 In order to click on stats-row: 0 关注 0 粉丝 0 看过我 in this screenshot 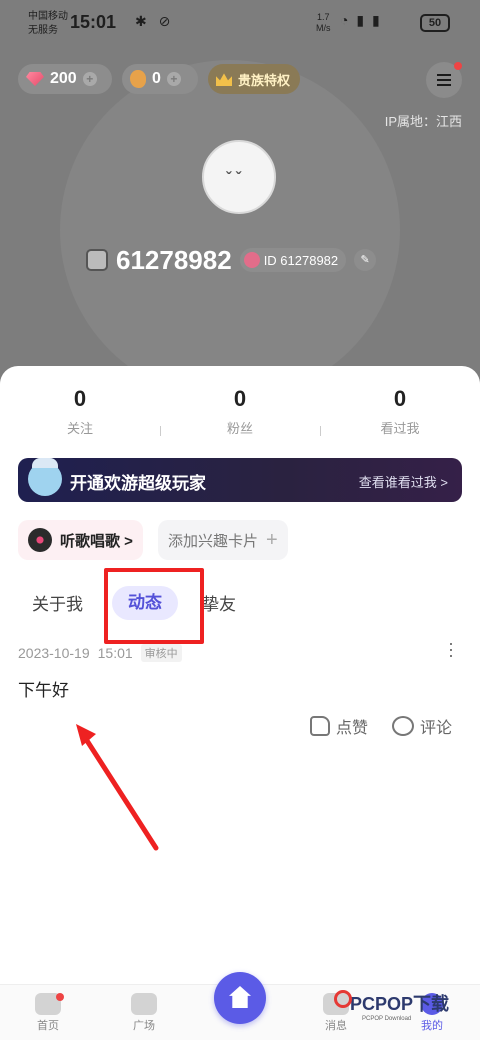, I will do `click(240, 416)`.